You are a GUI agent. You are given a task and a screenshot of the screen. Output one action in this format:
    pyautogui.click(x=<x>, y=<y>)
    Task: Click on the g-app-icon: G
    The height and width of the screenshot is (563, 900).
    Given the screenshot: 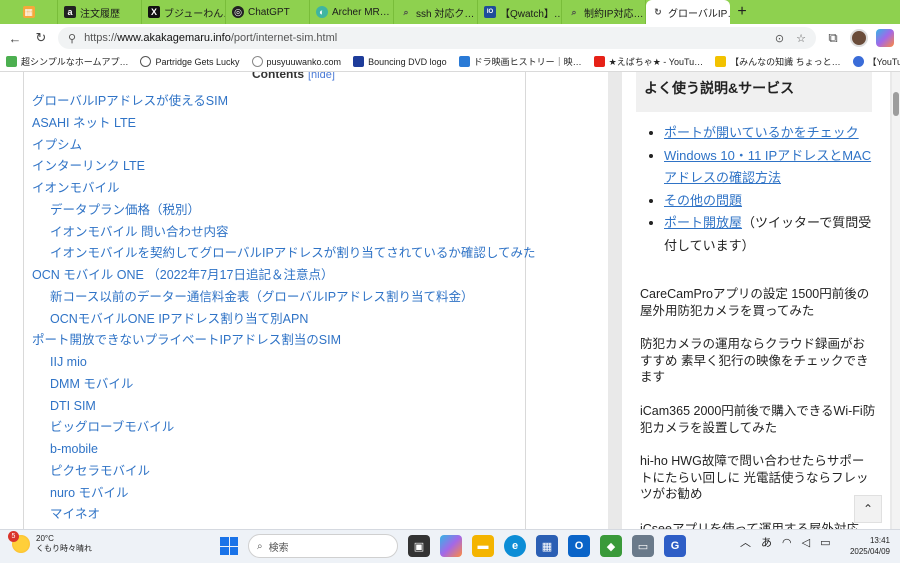 What is the action you would take?
    pyautogui.click(x=675, y=546)
    